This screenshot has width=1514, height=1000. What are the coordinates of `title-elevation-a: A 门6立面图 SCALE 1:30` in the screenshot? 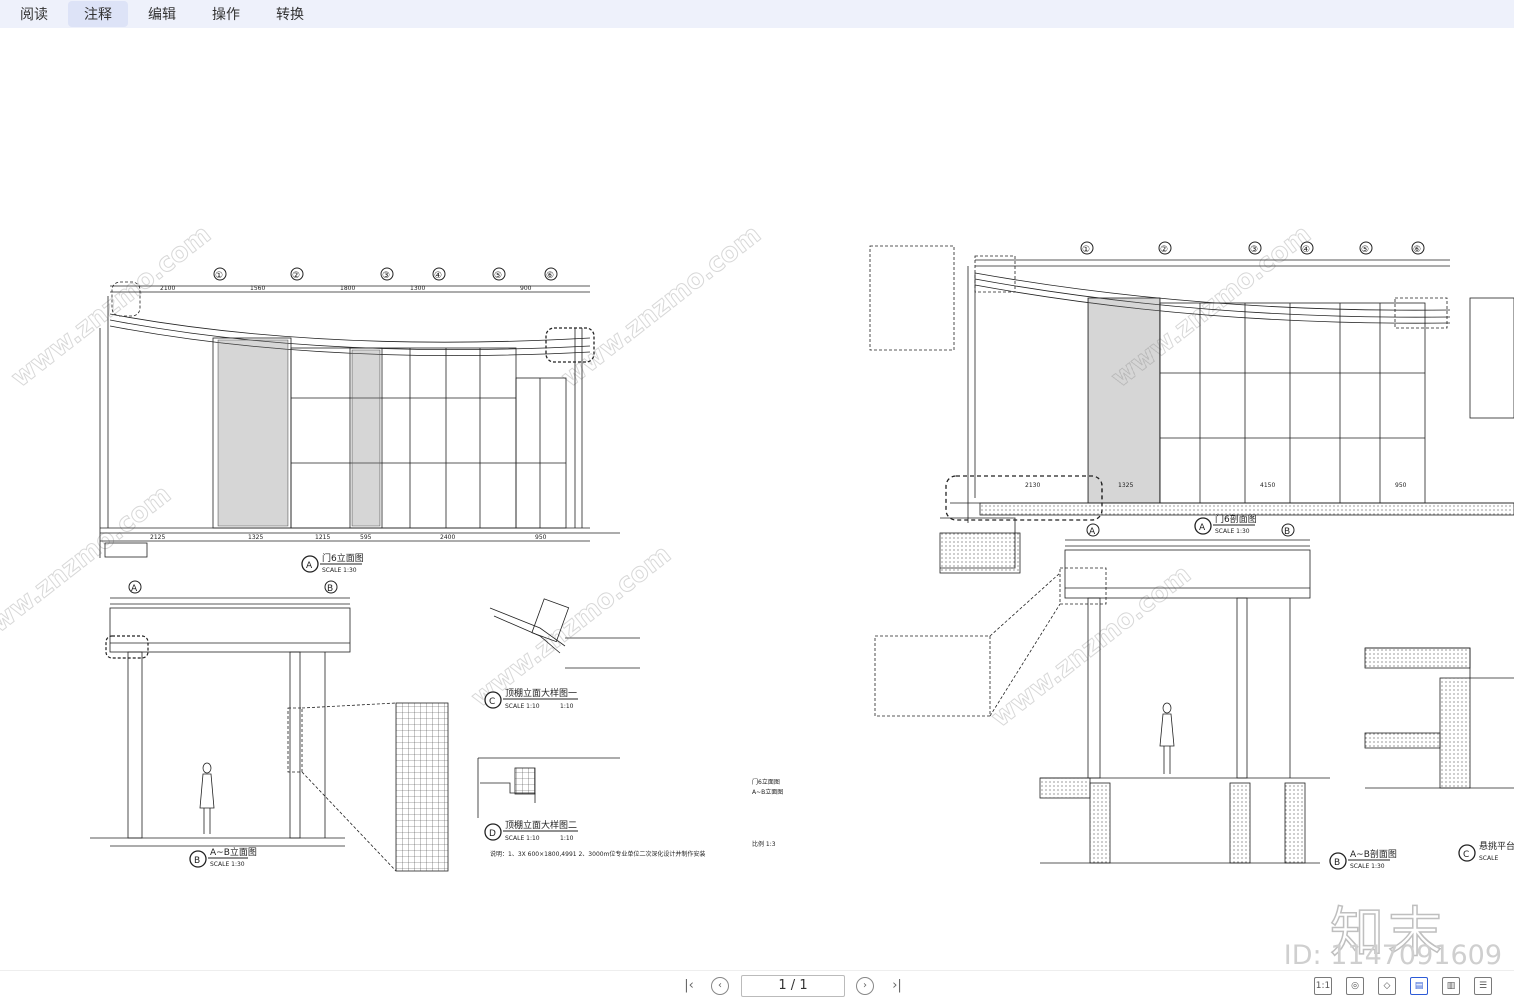 It's located at (332, 563).